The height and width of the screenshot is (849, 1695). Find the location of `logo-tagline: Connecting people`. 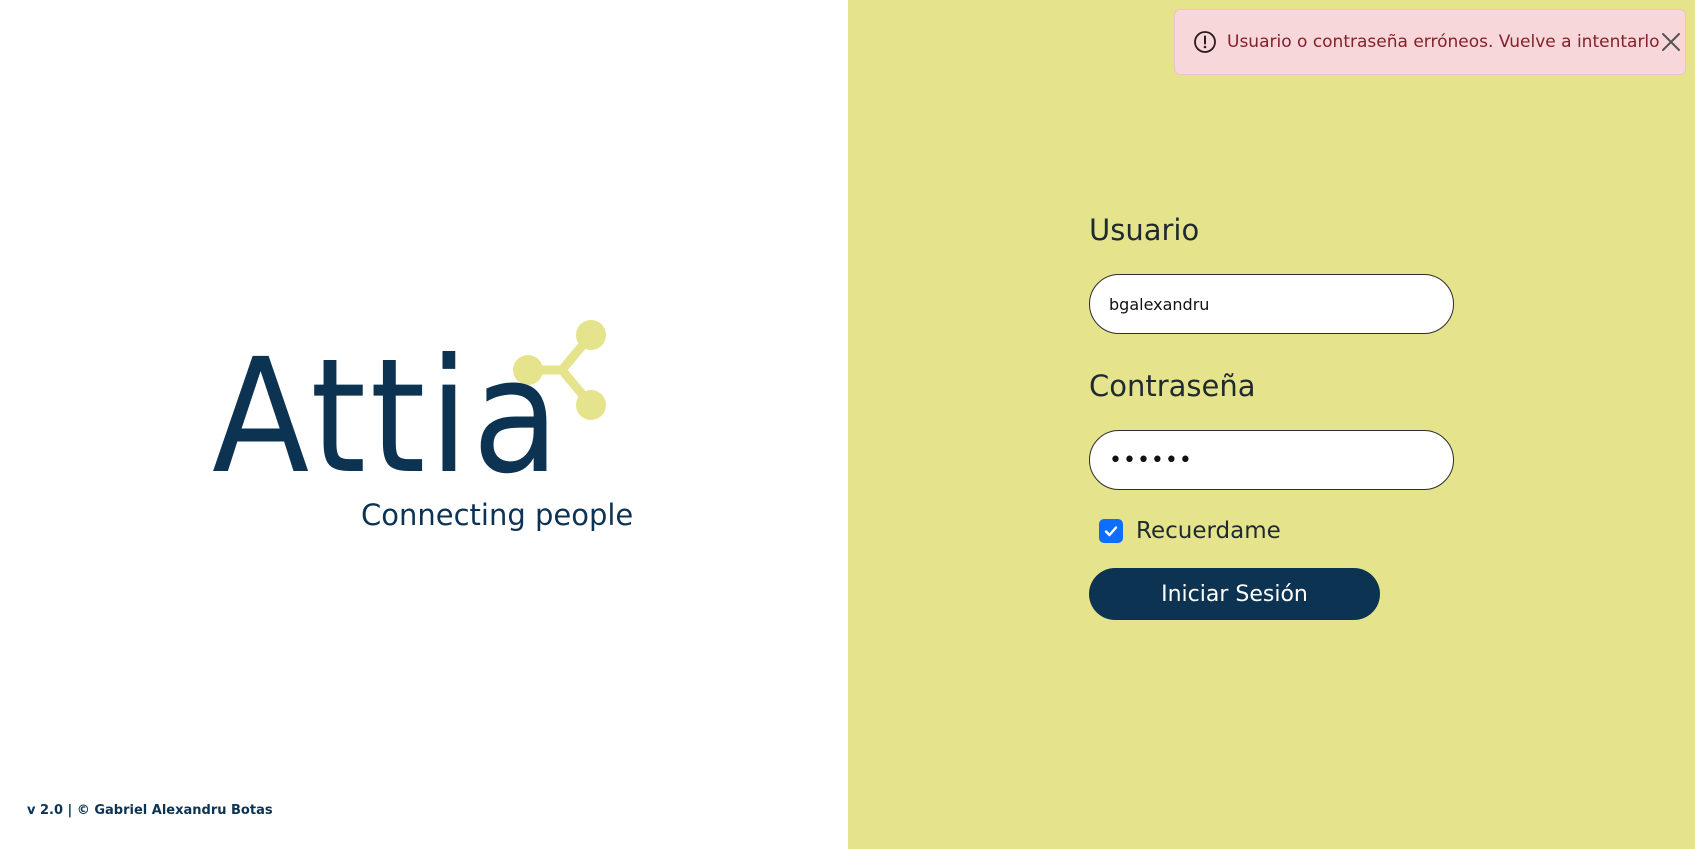

logo-tagline: Connecting people is located at coordinates (497, 515).